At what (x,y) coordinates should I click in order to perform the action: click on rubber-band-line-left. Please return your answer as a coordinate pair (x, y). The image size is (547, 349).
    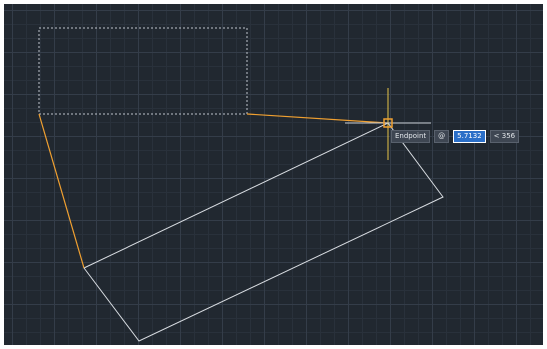
    Looking at the image, I should click on (61, 191).